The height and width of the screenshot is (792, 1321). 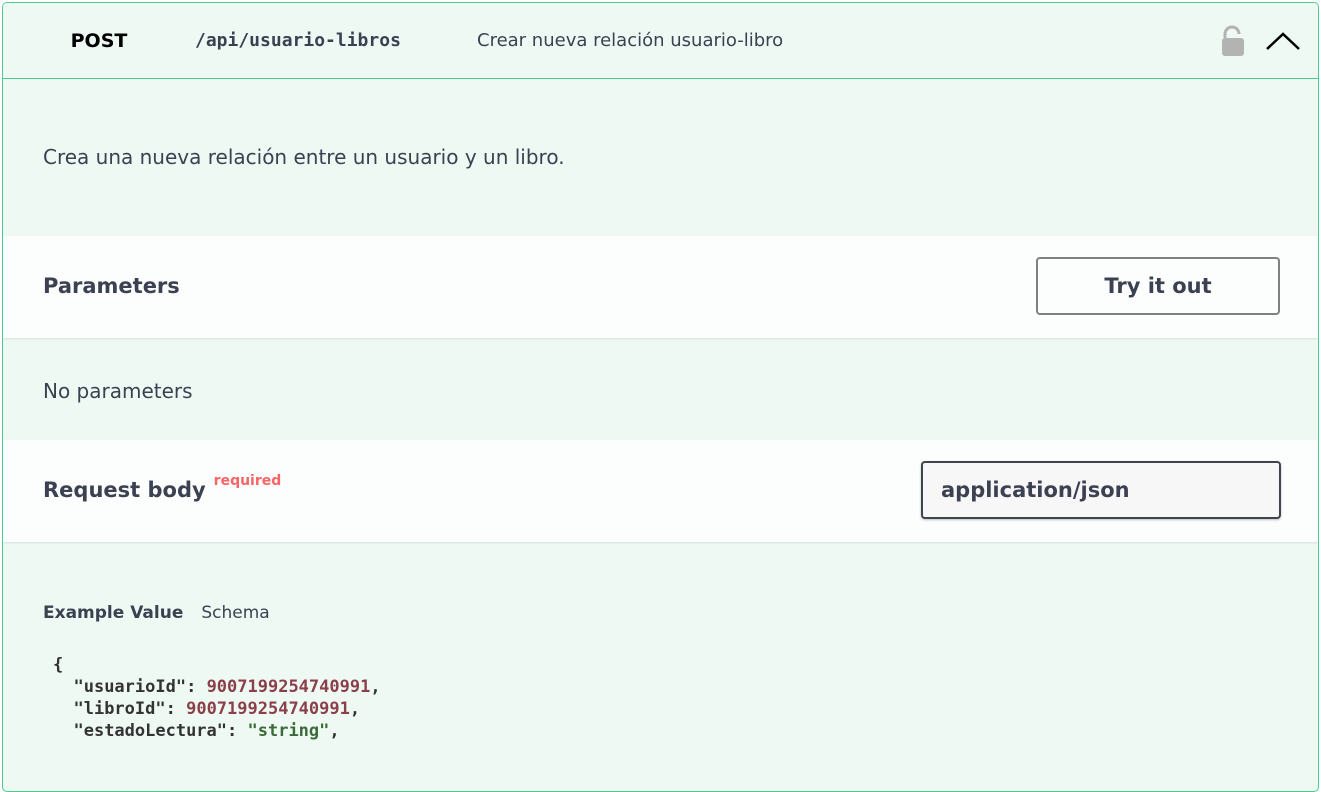 I want to click on request-body-title: Request body required, so click(x=162, y=487).